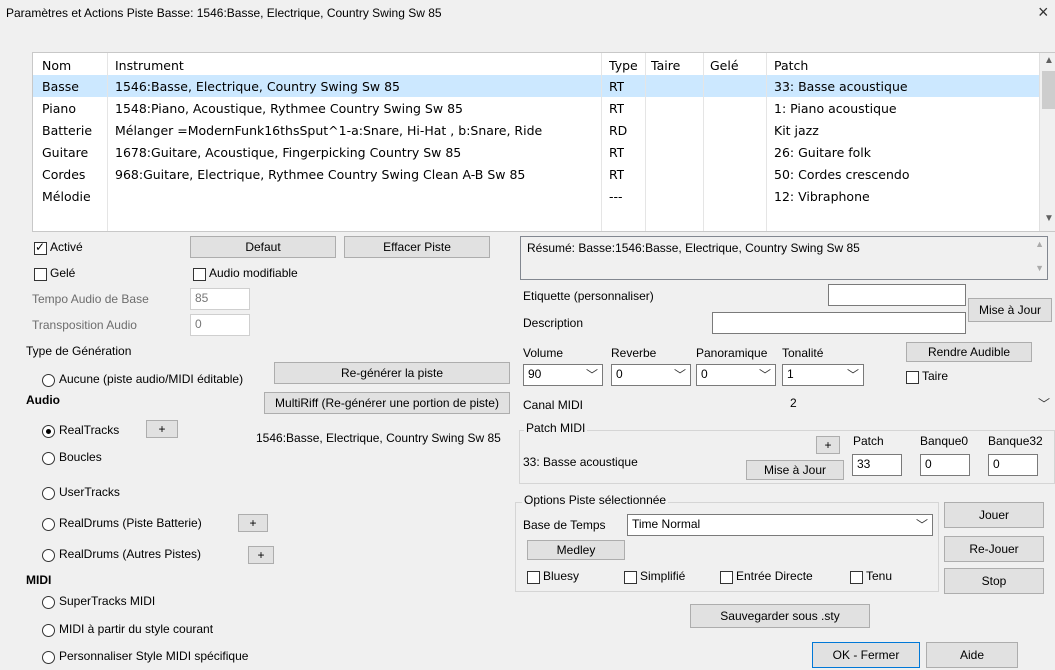  Describe the element at coordinates (40, 247) in the screenshot. I see `active-checkbox` at that location.